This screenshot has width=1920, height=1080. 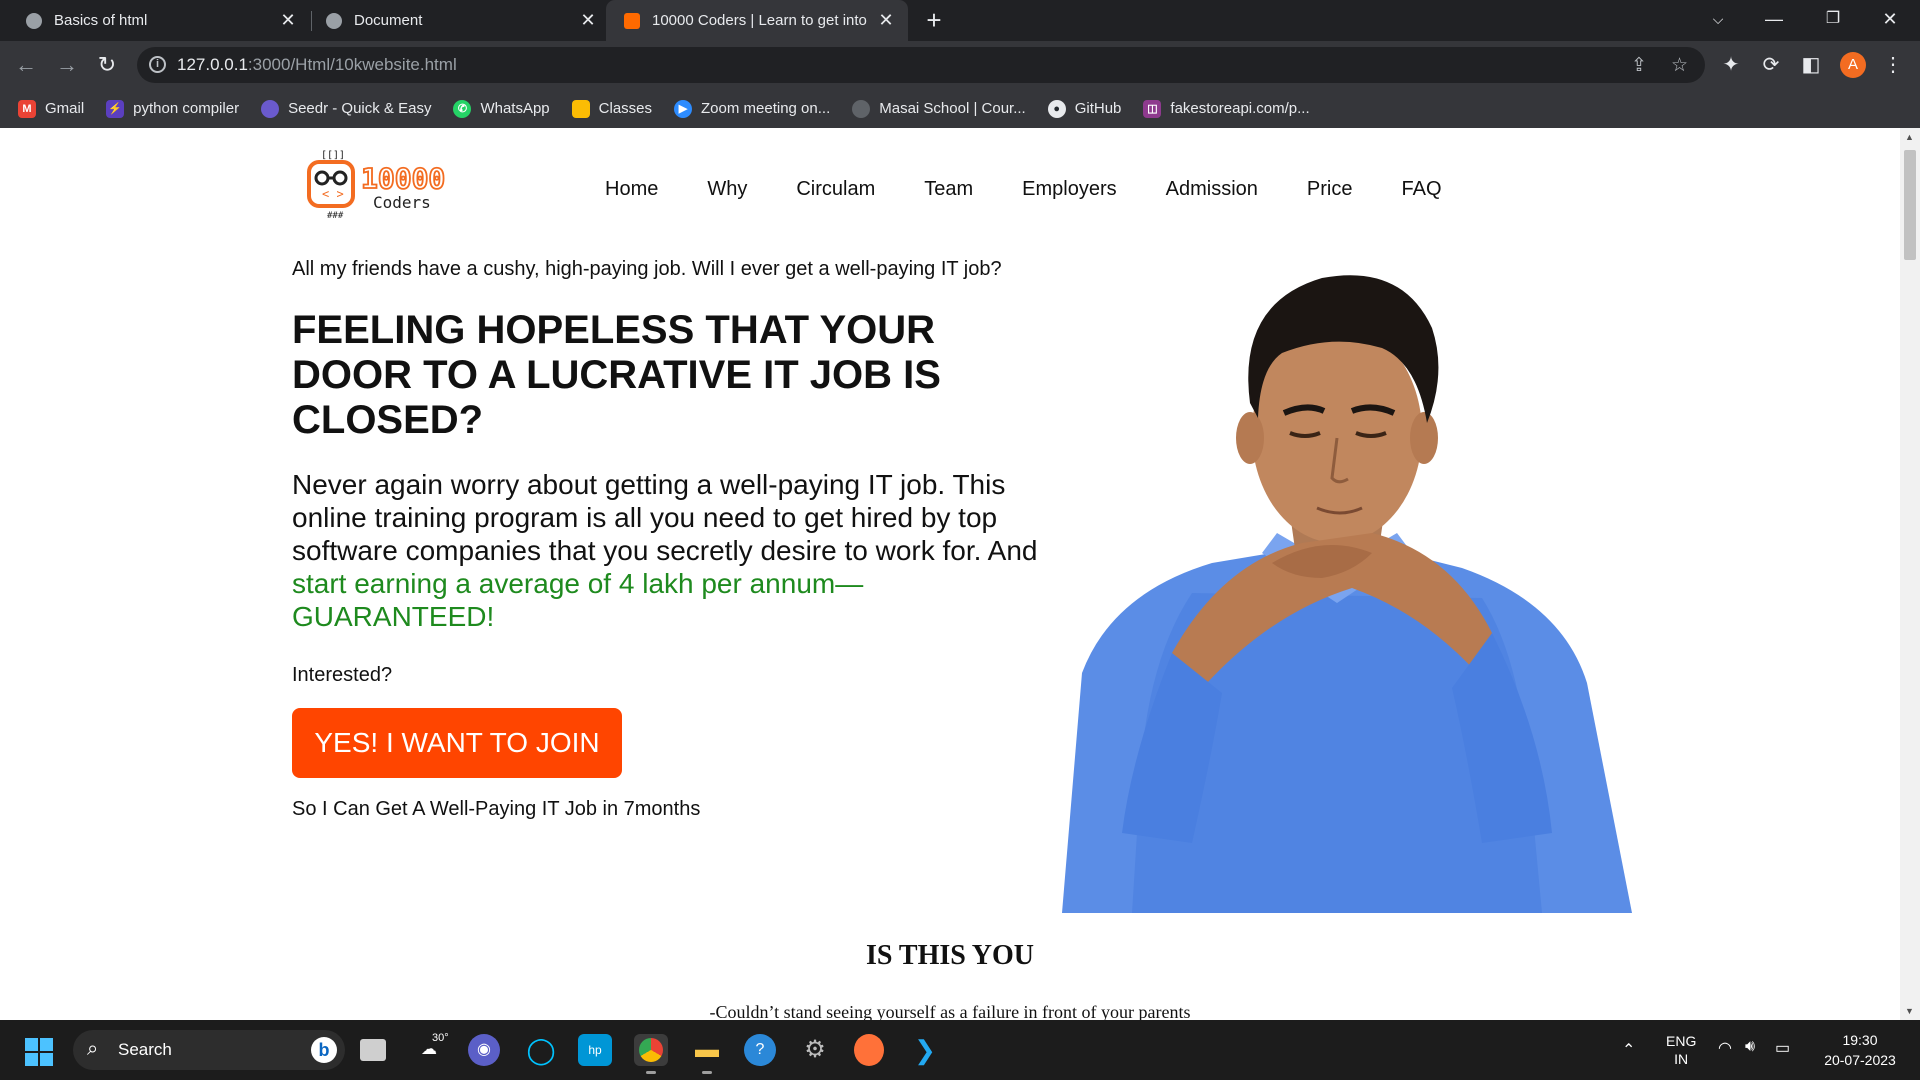 I want to click on bookmark-gmail: M Gmail, so click(x=51, y=108).